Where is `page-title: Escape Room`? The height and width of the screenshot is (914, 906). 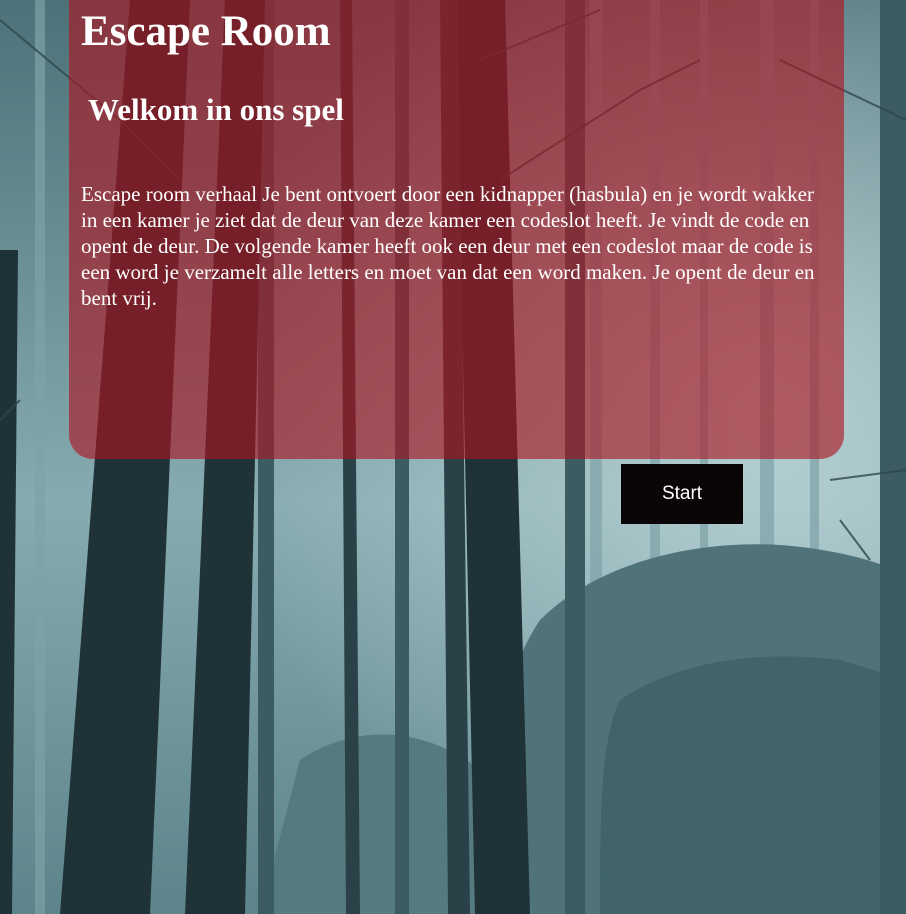
page-title: Escape Room is located at coordinates (206, 31).